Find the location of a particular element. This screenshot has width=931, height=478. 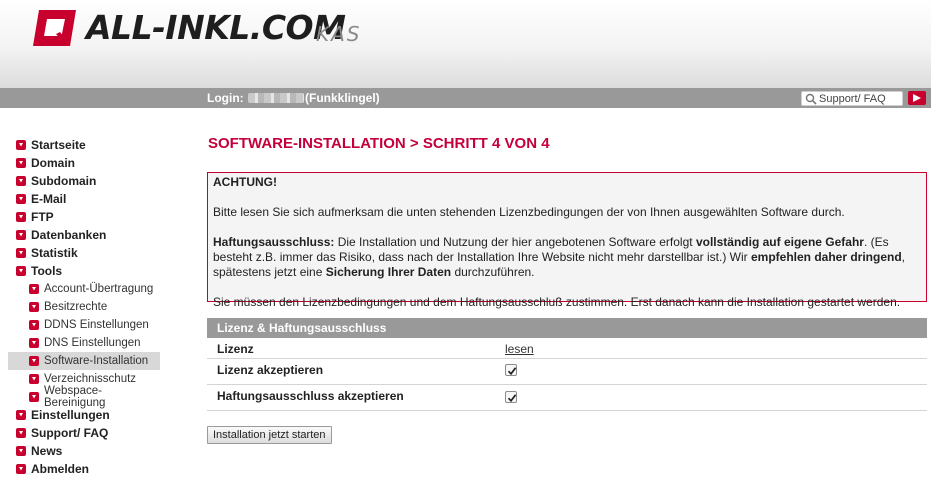

table-row: Haftungsausschluss akzeptieren is located at coordinates (567, 398).